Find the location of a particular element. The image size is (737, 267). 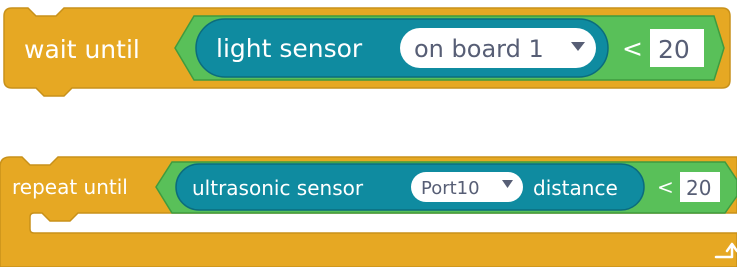

board-dropdown: on board 1 is located at coordinates (498, 48).